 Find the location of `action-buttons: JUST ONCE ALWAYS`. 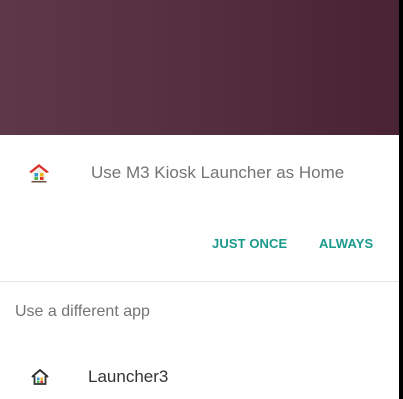

action-buttons: JUST ONCE ALWAYS is located at coordinates (200, 246).